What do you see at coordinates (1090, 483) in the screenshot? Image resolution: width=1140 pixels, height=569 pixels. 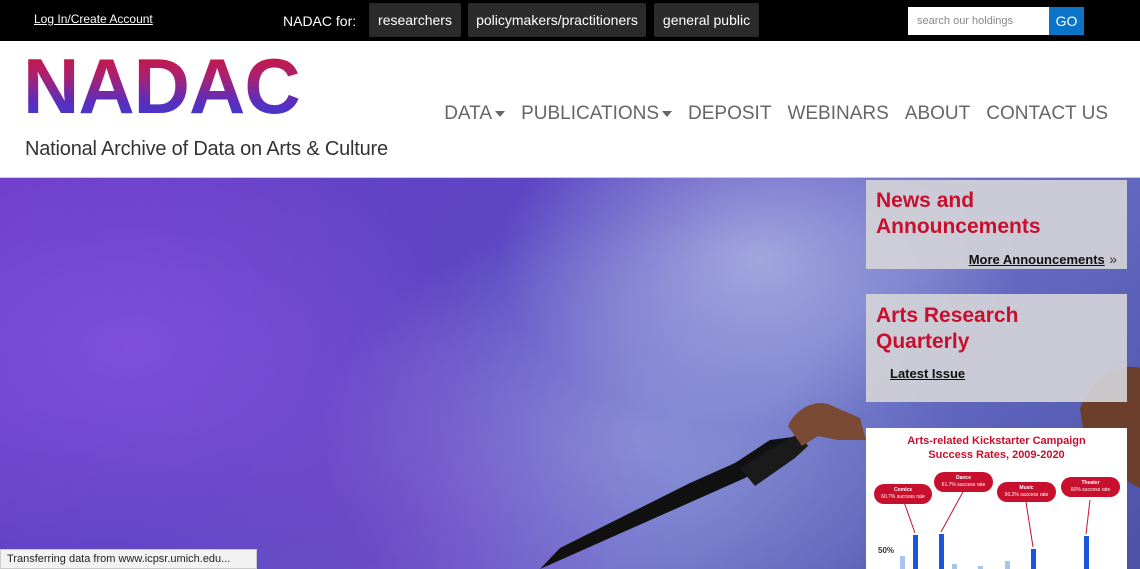 I see `bubble-theater-name: Theater` at bounding box center [1090, 483].